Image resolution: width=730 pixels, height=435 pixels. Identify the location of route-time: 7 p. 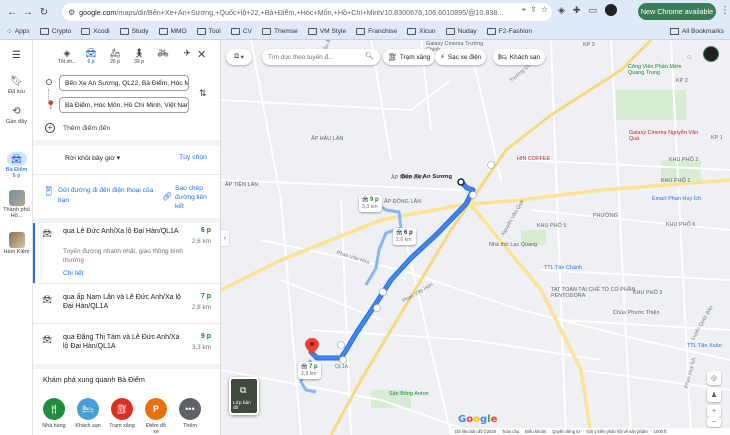
(205, 296).